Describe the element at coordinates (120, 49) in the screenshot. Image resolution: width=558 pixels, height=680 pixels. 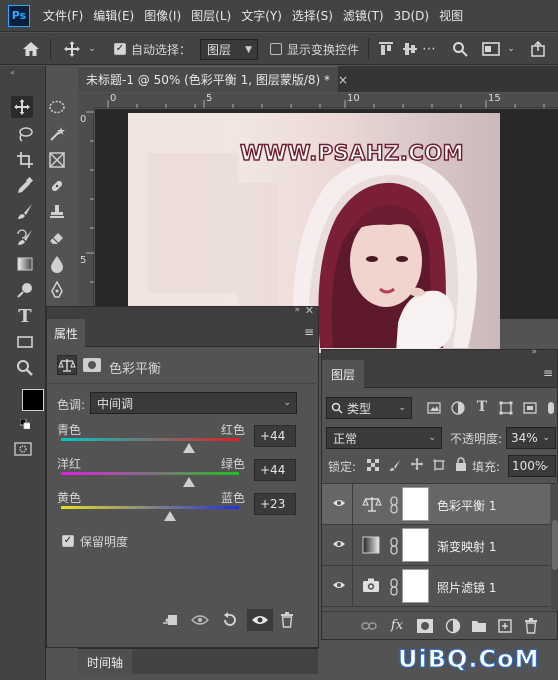
I see `auto-select-checkbox: ✓` at that location.